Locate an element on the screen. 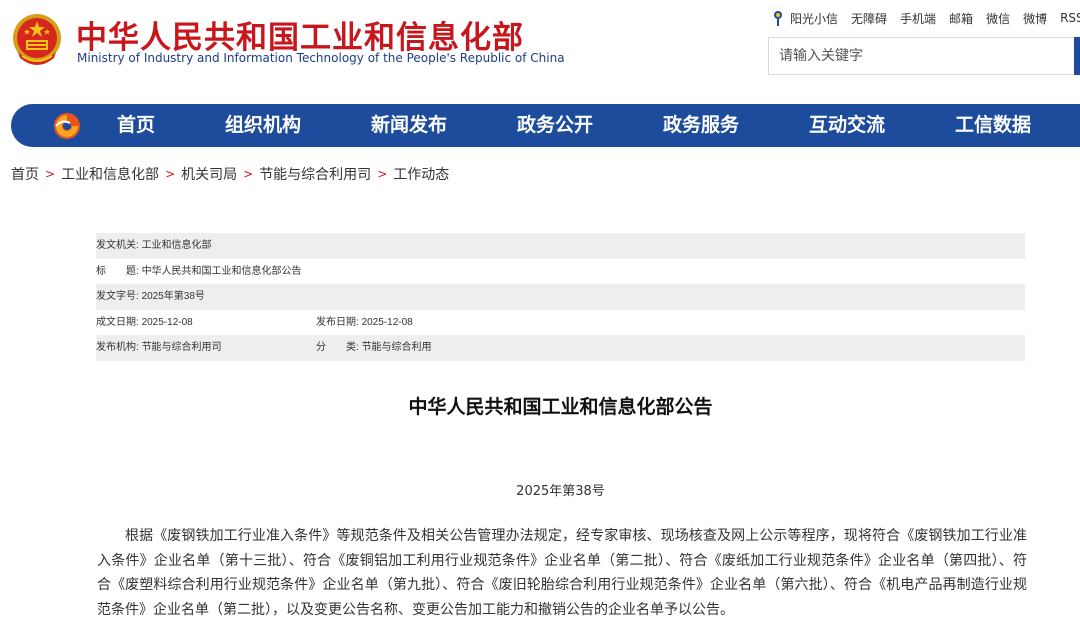  nav-item-gov-affairs-public: 政务公开 is located at coordinates (555, 125).